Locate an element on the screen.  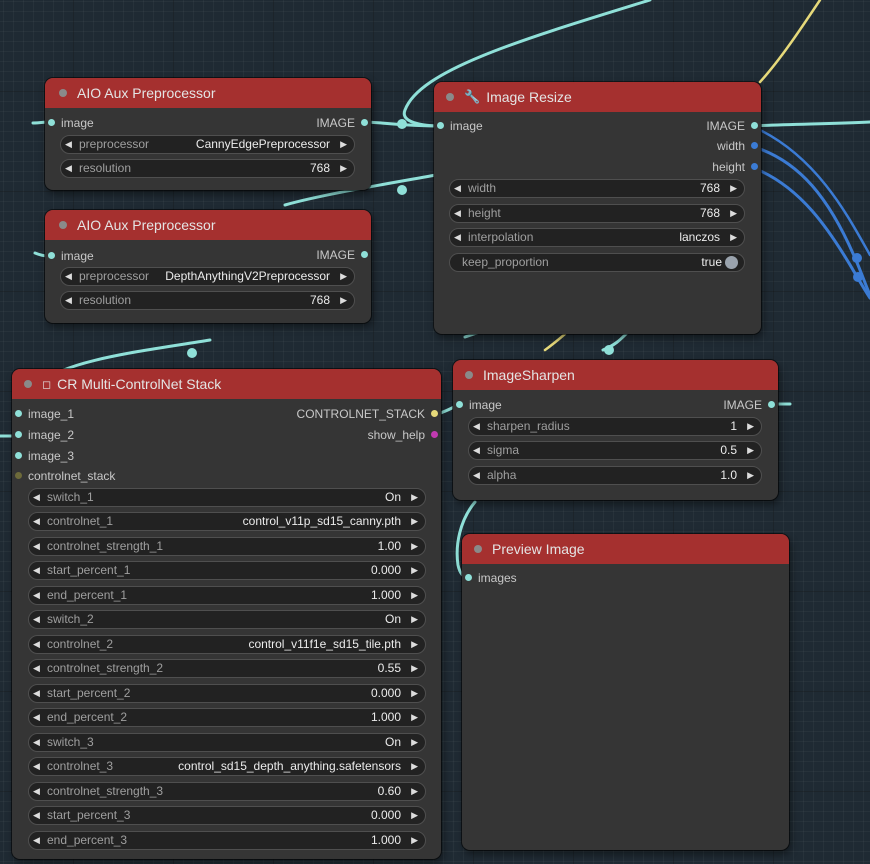
alpha-number: ◀ alpha 1.0 ▶ is located at coordinates (615, 475).